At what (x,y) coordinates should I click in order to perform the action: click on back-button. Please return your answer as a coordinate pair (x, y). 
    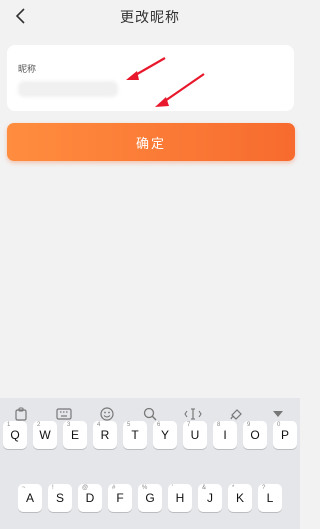
    Looking at the image, I should click on (21, 16).